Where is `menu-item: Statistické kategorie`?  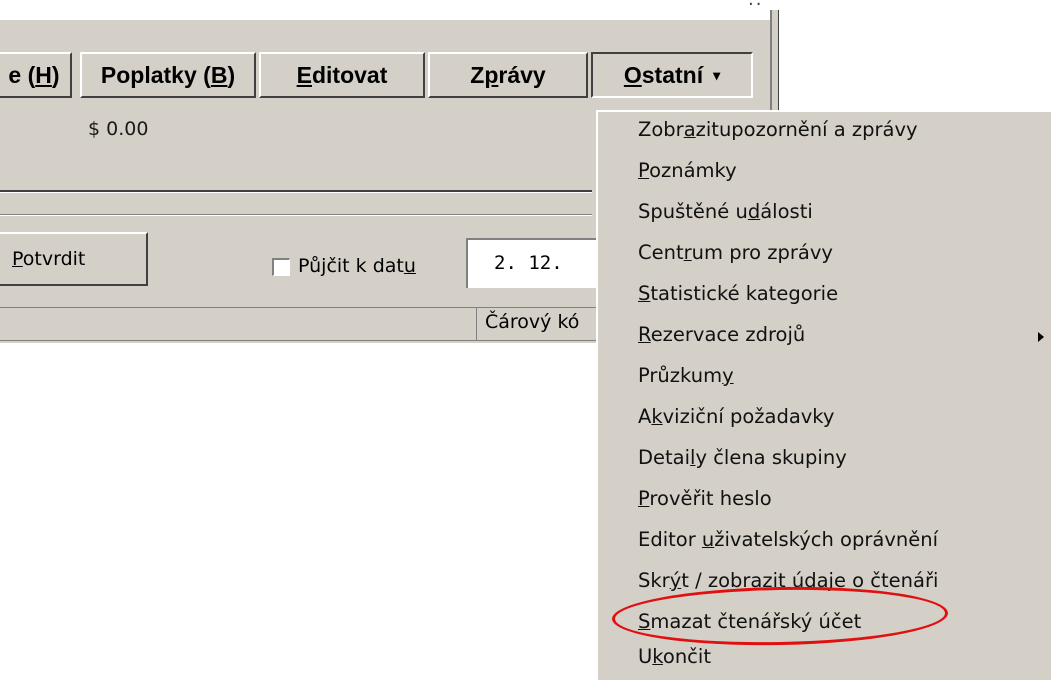 menu-item: Statistické kategorie is located at coordinates (738, 293).